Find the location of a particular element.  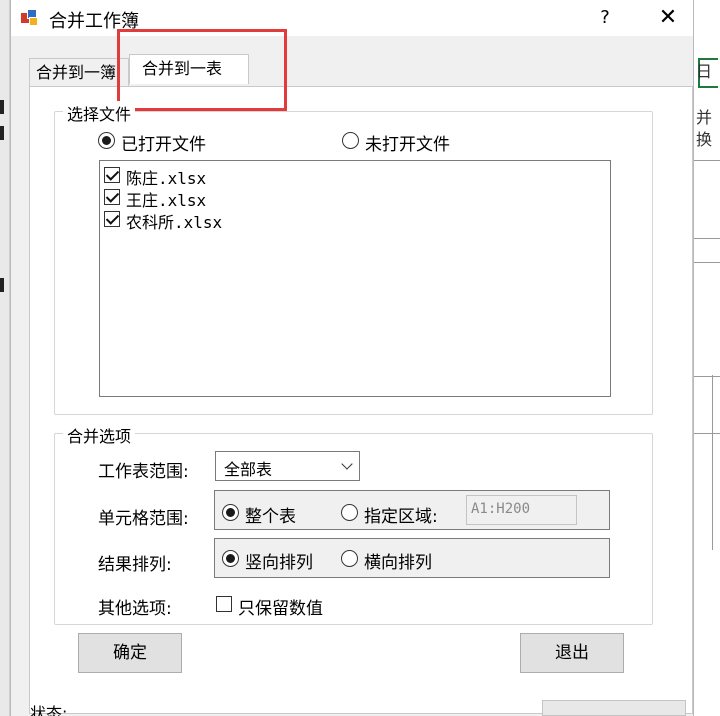

sheet-range-value: 全部表 is located at coordinates (248, 469).